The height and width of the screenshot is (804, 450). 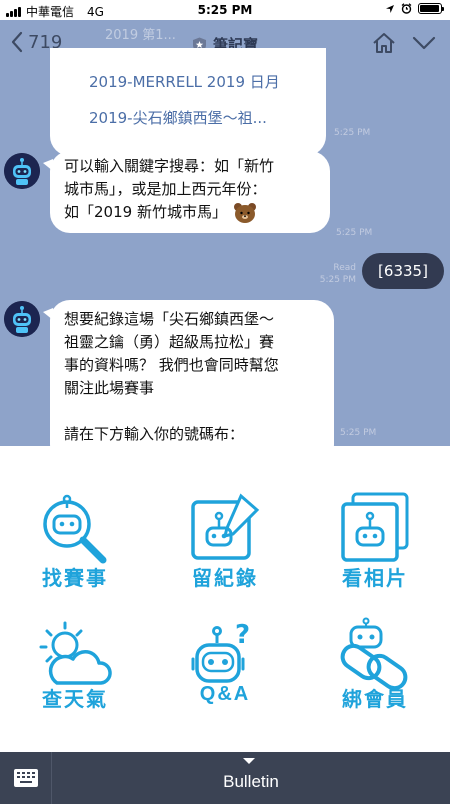 I want to click on status-right, so click(x=414, y=8).